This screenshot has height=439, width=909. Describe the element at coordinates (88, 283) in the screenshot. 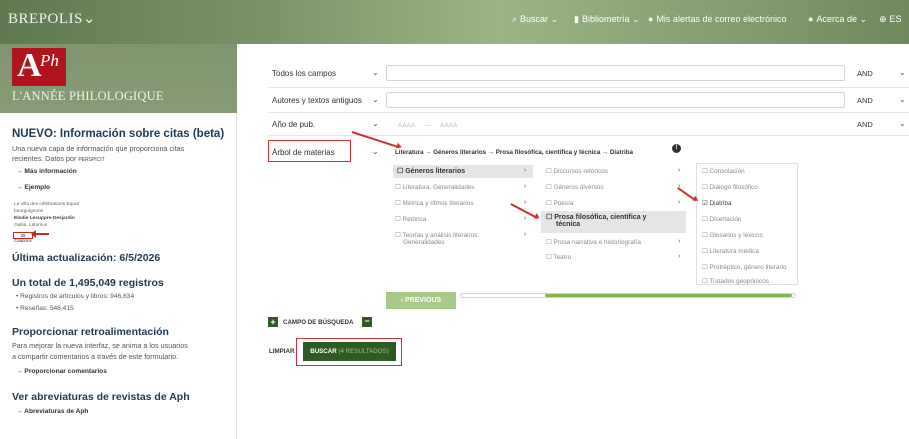

I see `total-title: Un total de 1,495,049 registros` at that location.